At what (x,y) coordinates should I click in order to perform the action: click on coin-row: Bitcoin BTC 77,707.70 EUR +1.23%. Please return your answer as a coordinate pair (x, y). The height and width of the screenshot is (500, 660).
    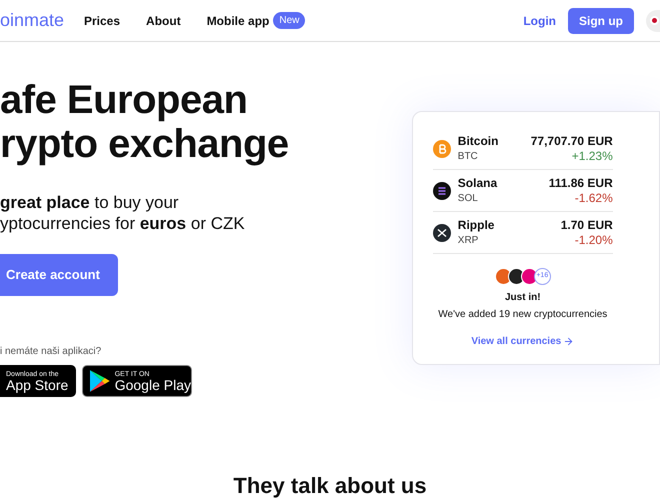
    Looking at the image, I should click on (522, 149).